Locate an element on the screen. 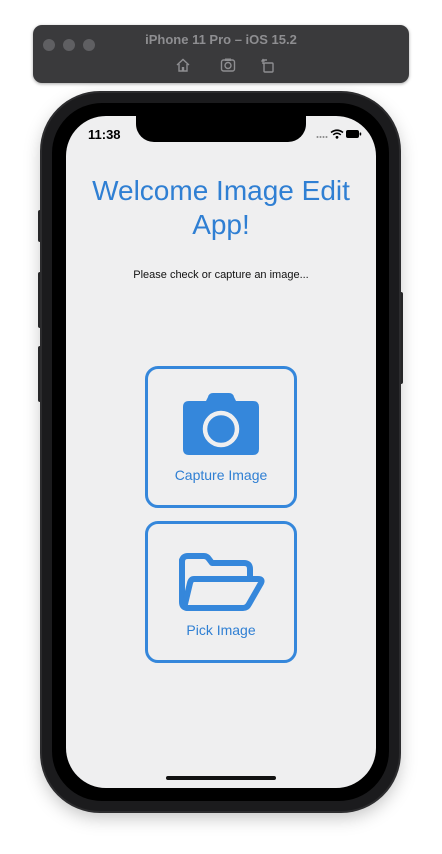 This screenshot has height=854, width=442. pick-image-button: Pick Image is located at coordinates (221, 592).